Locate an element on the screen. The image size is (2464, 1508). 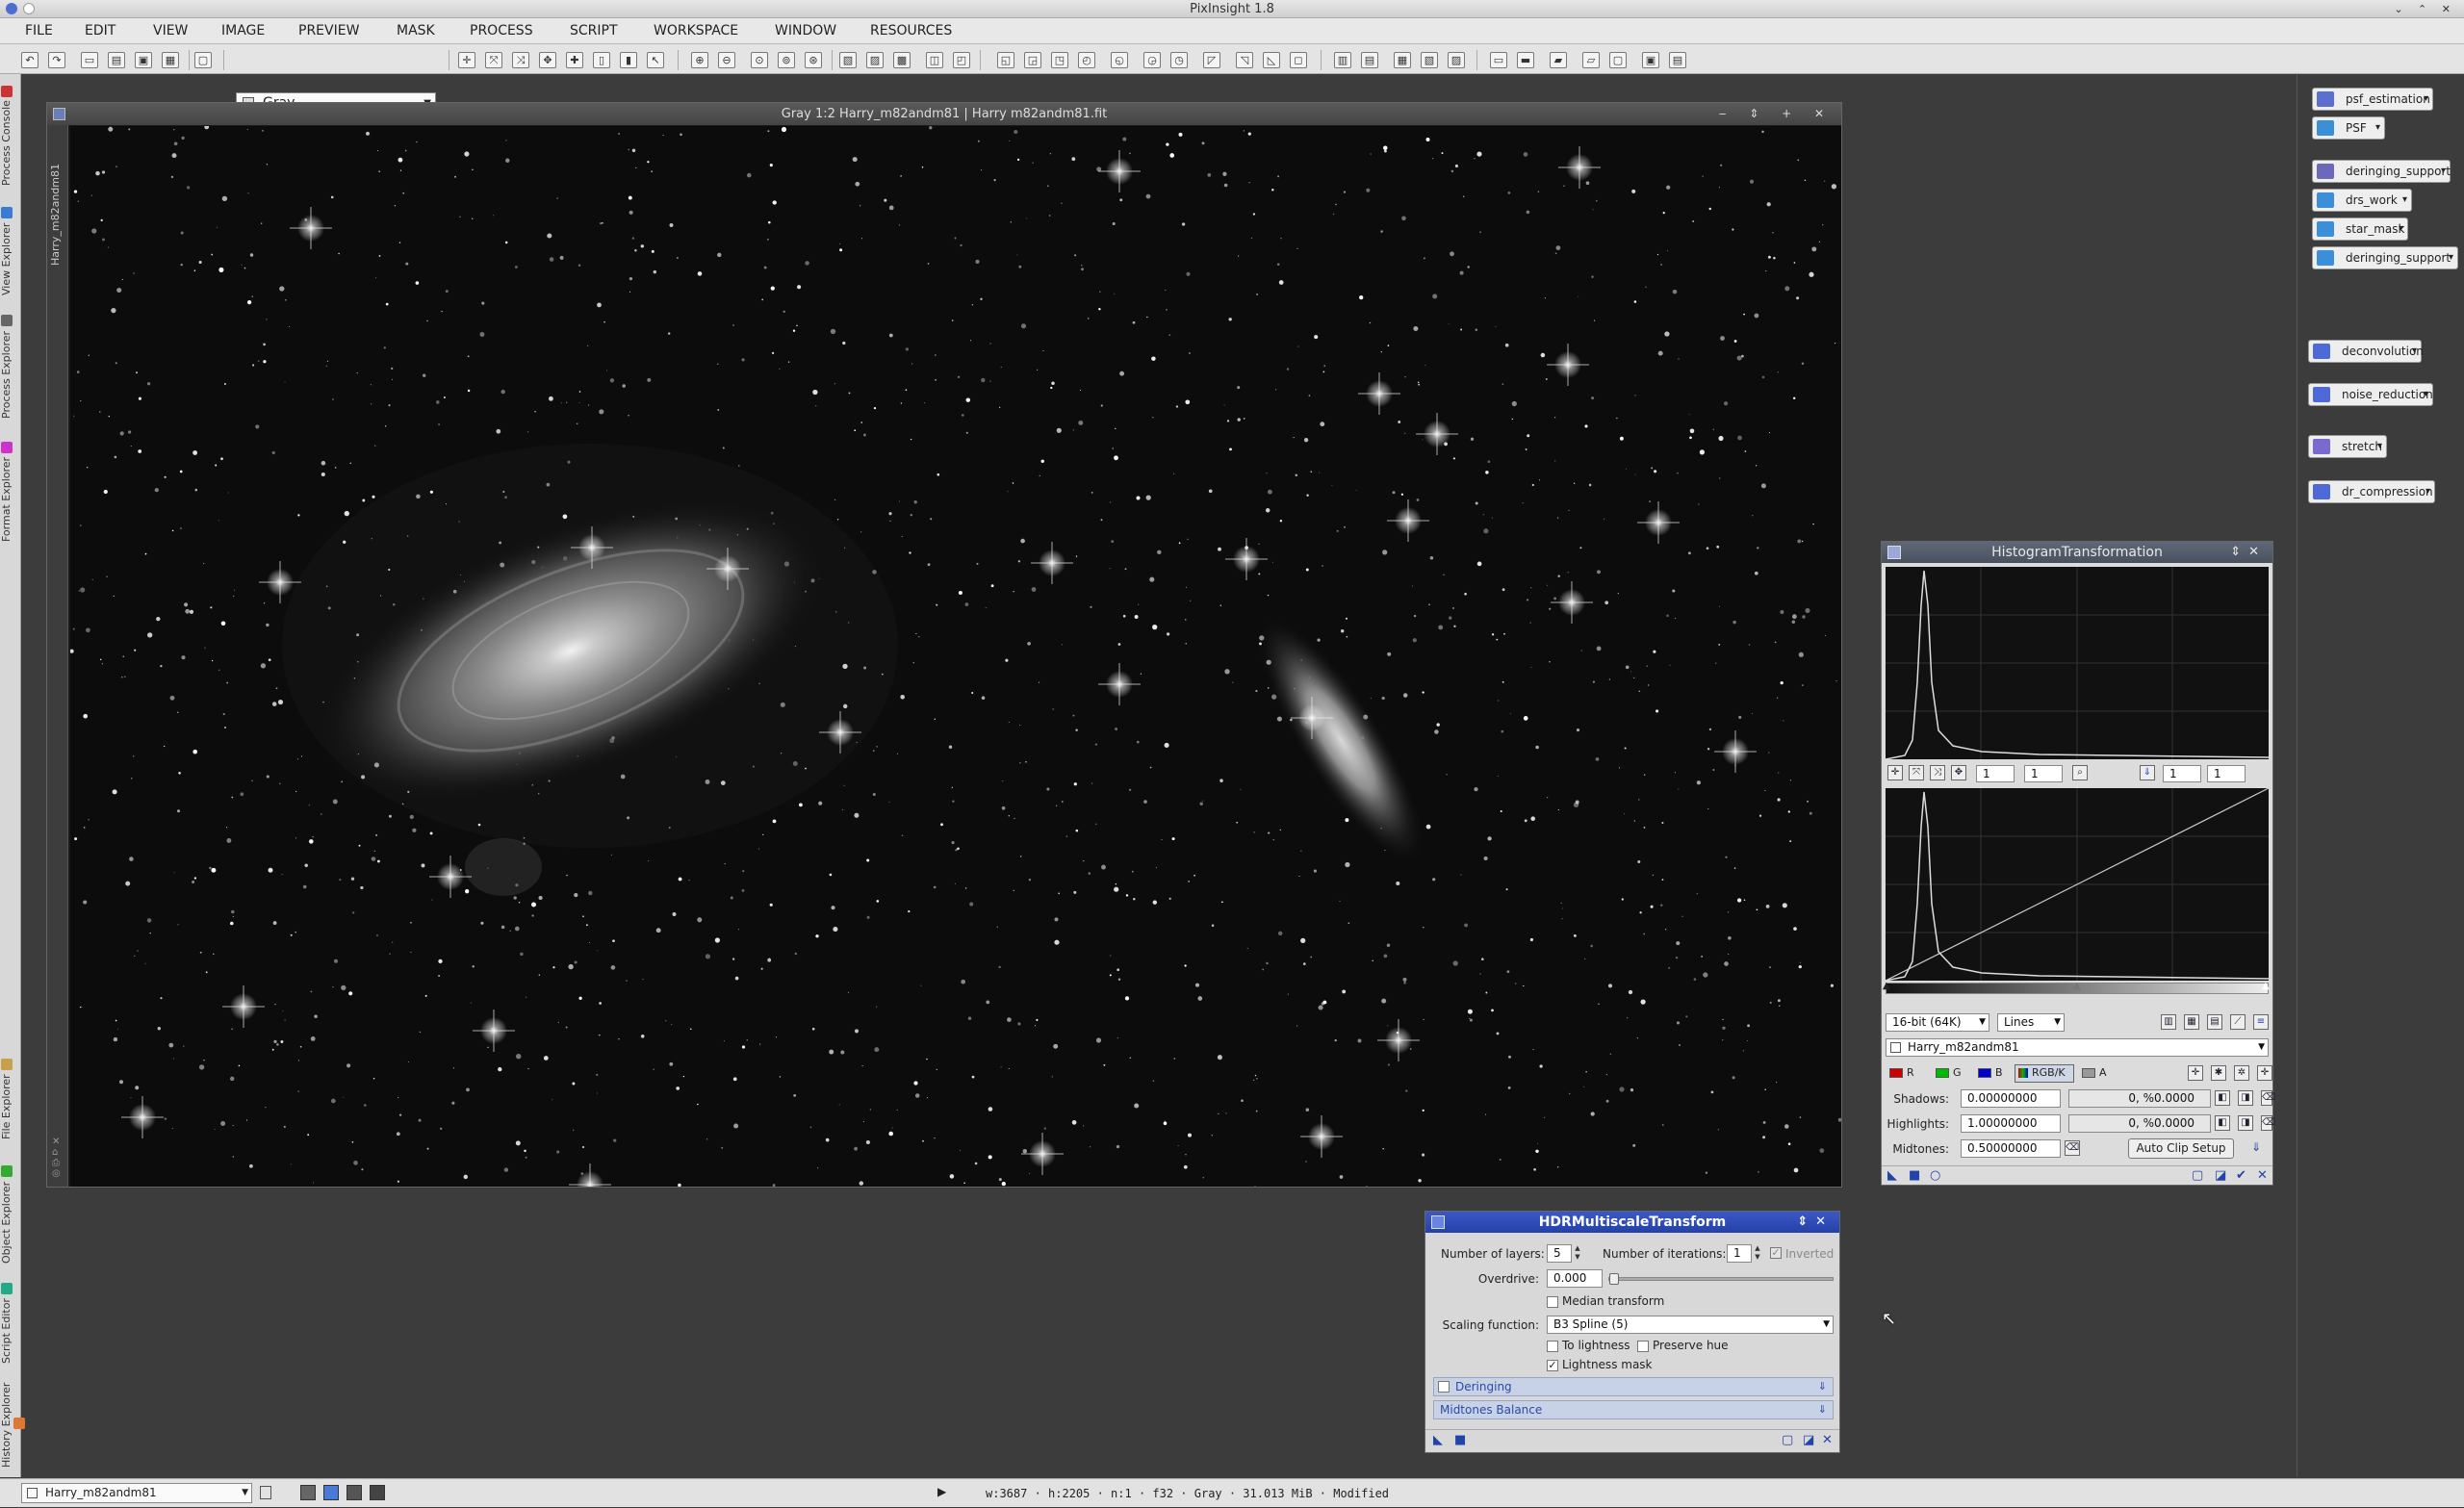
highlights-copy-icon: ◨ is located at coordinates (2245, 1123).